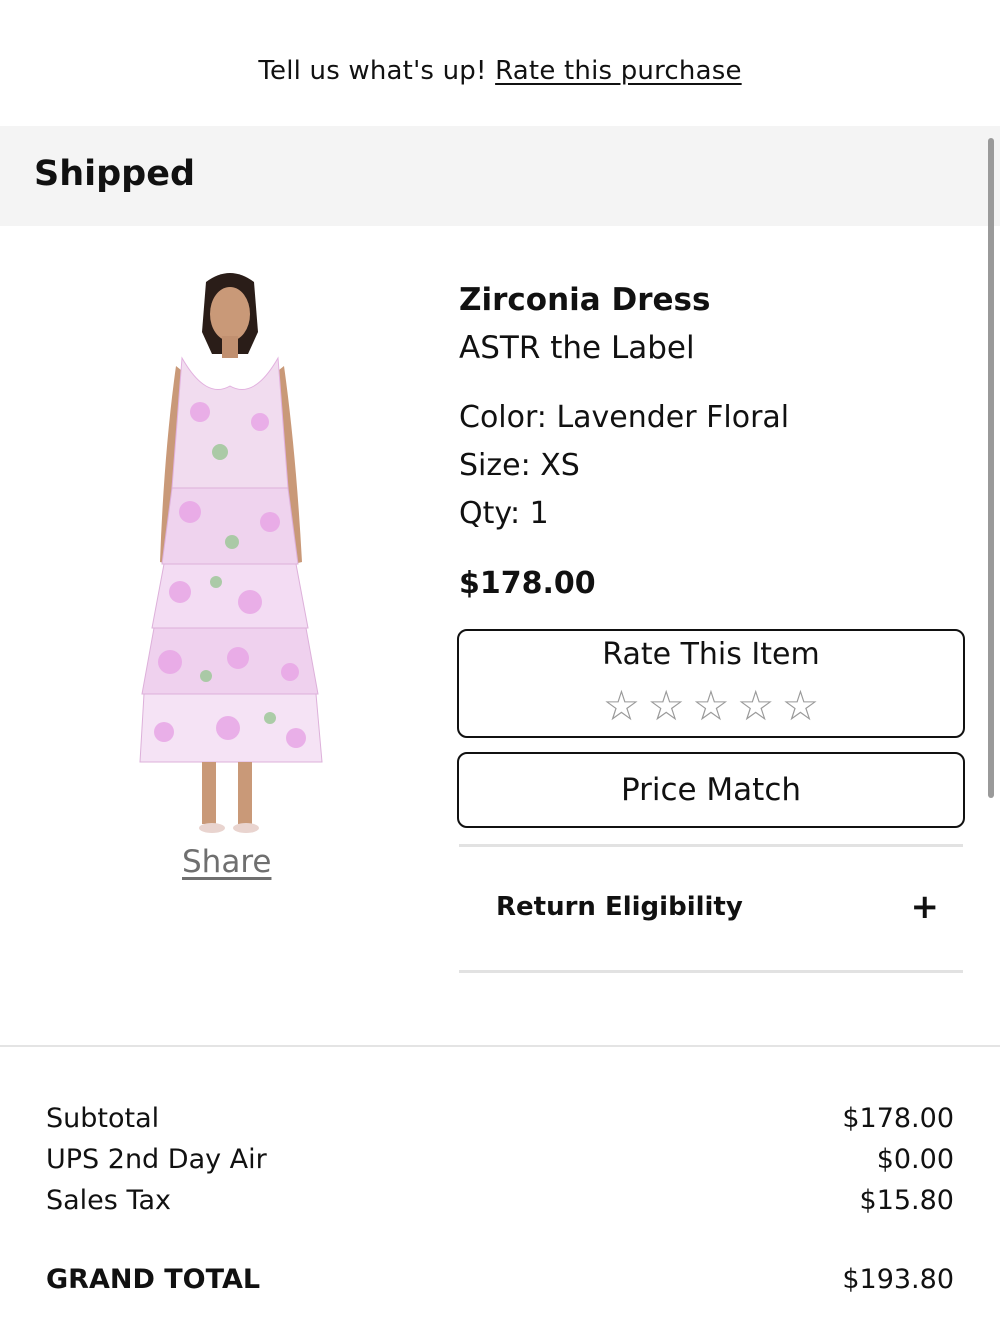 The image size is (1000, 1333). I want to click on return-eligibility-toggle: Return Eligibility +, so click(711, 908).